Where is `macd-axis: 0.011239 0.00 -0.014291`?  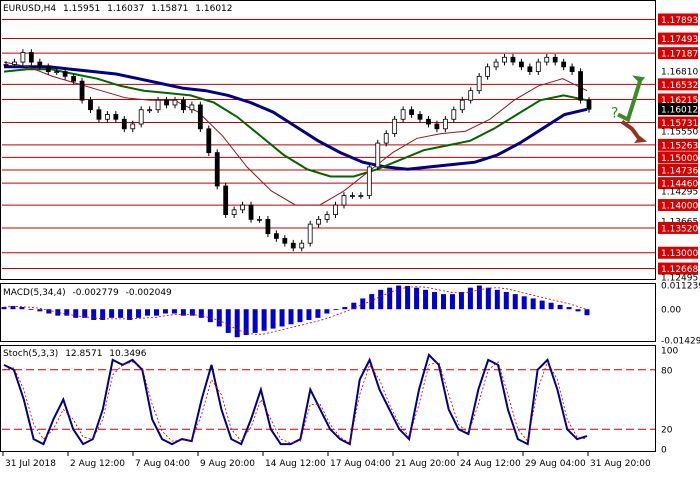 macd-axis: 0.011239 0.00 -0.014291 is located at coordinates (680, 314).